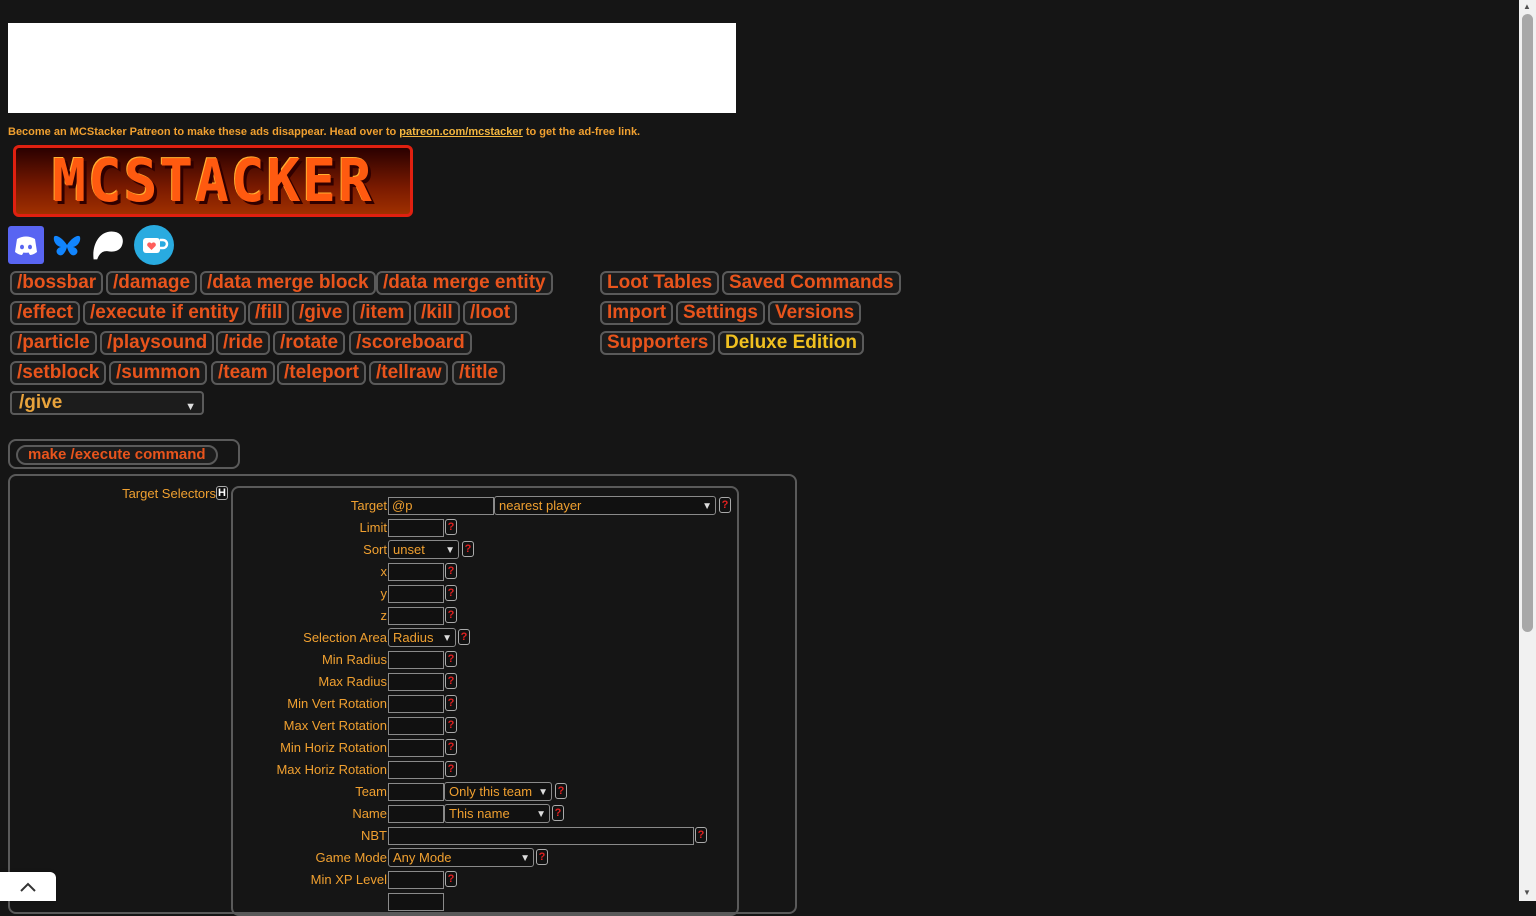 This screenshot has width=1536, height=916. What do you see at coordinates (637, 313) in the screenshot?
I see `import-button: Import` at bounding box center [637, 313].